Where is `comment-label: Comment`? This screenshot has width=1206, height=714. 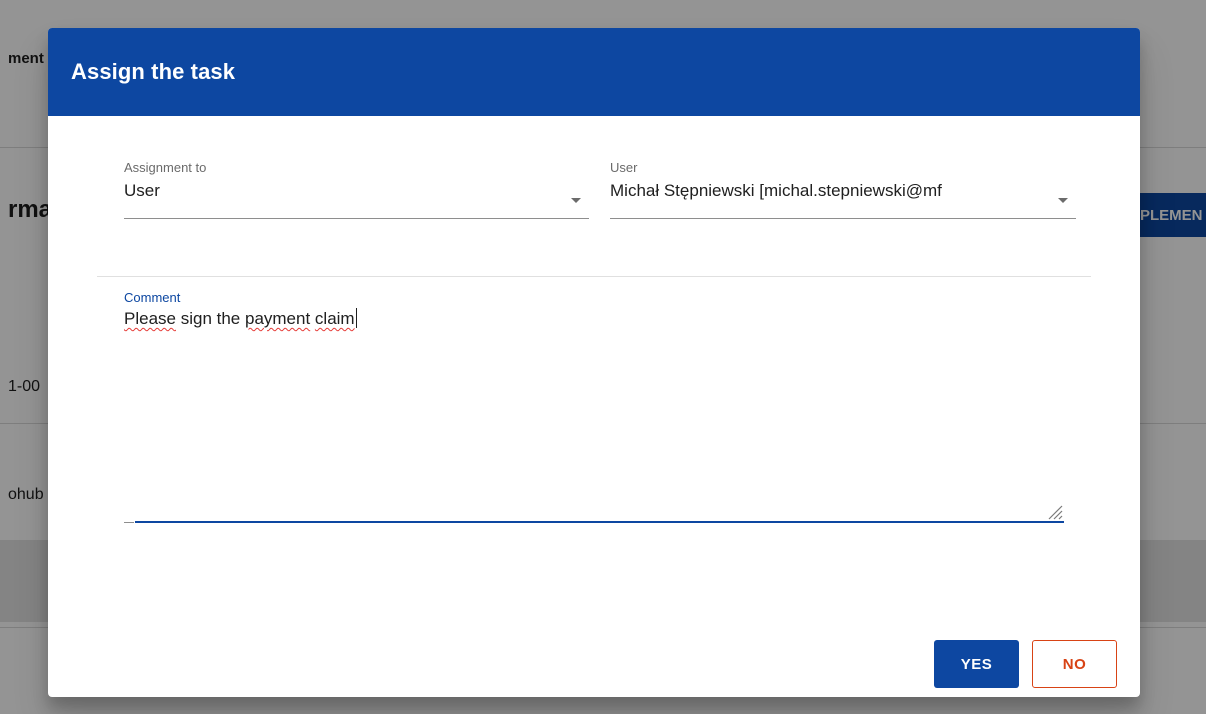 comment-label: Comment is located at coordinates (152, 297).